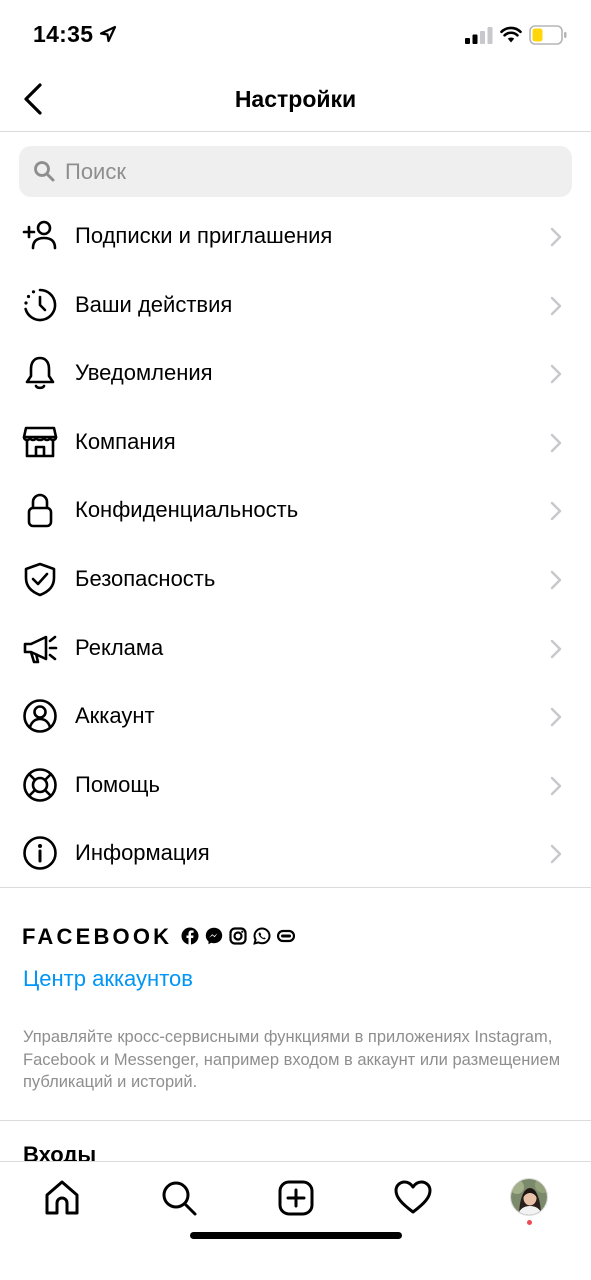 The image size is (591, 1280). What do you see at coordinates (295, 716) in the screenshot?
I see `menu-item-account: Аккаунт` at bounding box center [295, 716].